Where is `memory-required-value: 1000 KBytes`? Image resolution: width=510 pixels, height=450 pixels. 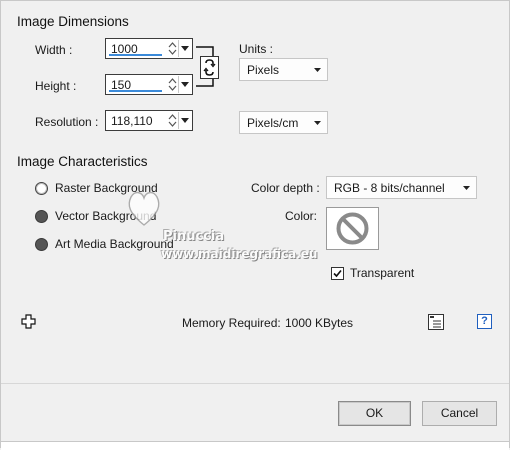 memory-required-value: 1000 KBytes is located at coordinates (319, 323).